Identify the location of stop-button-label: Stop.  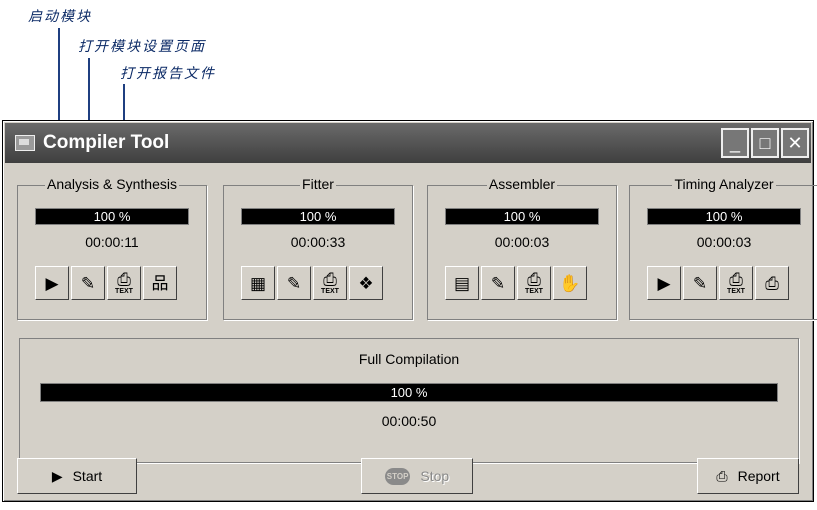
(435, 476).